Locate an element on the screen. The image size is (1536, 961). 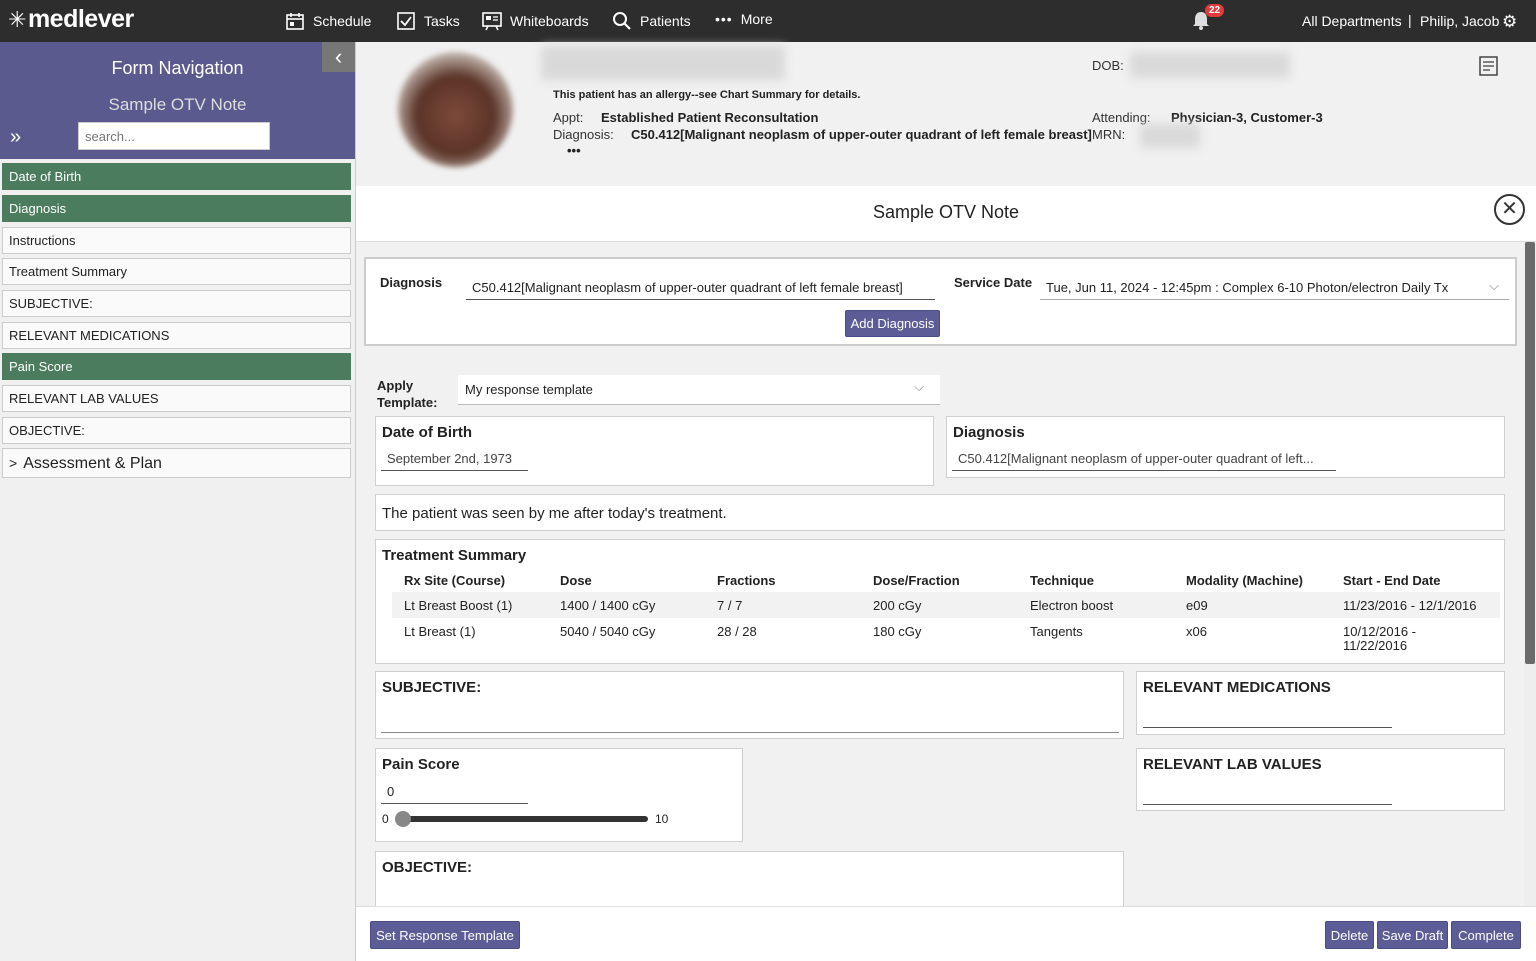
subjective-section: SUBJECTIVE: is located at coordinates (749, 705).